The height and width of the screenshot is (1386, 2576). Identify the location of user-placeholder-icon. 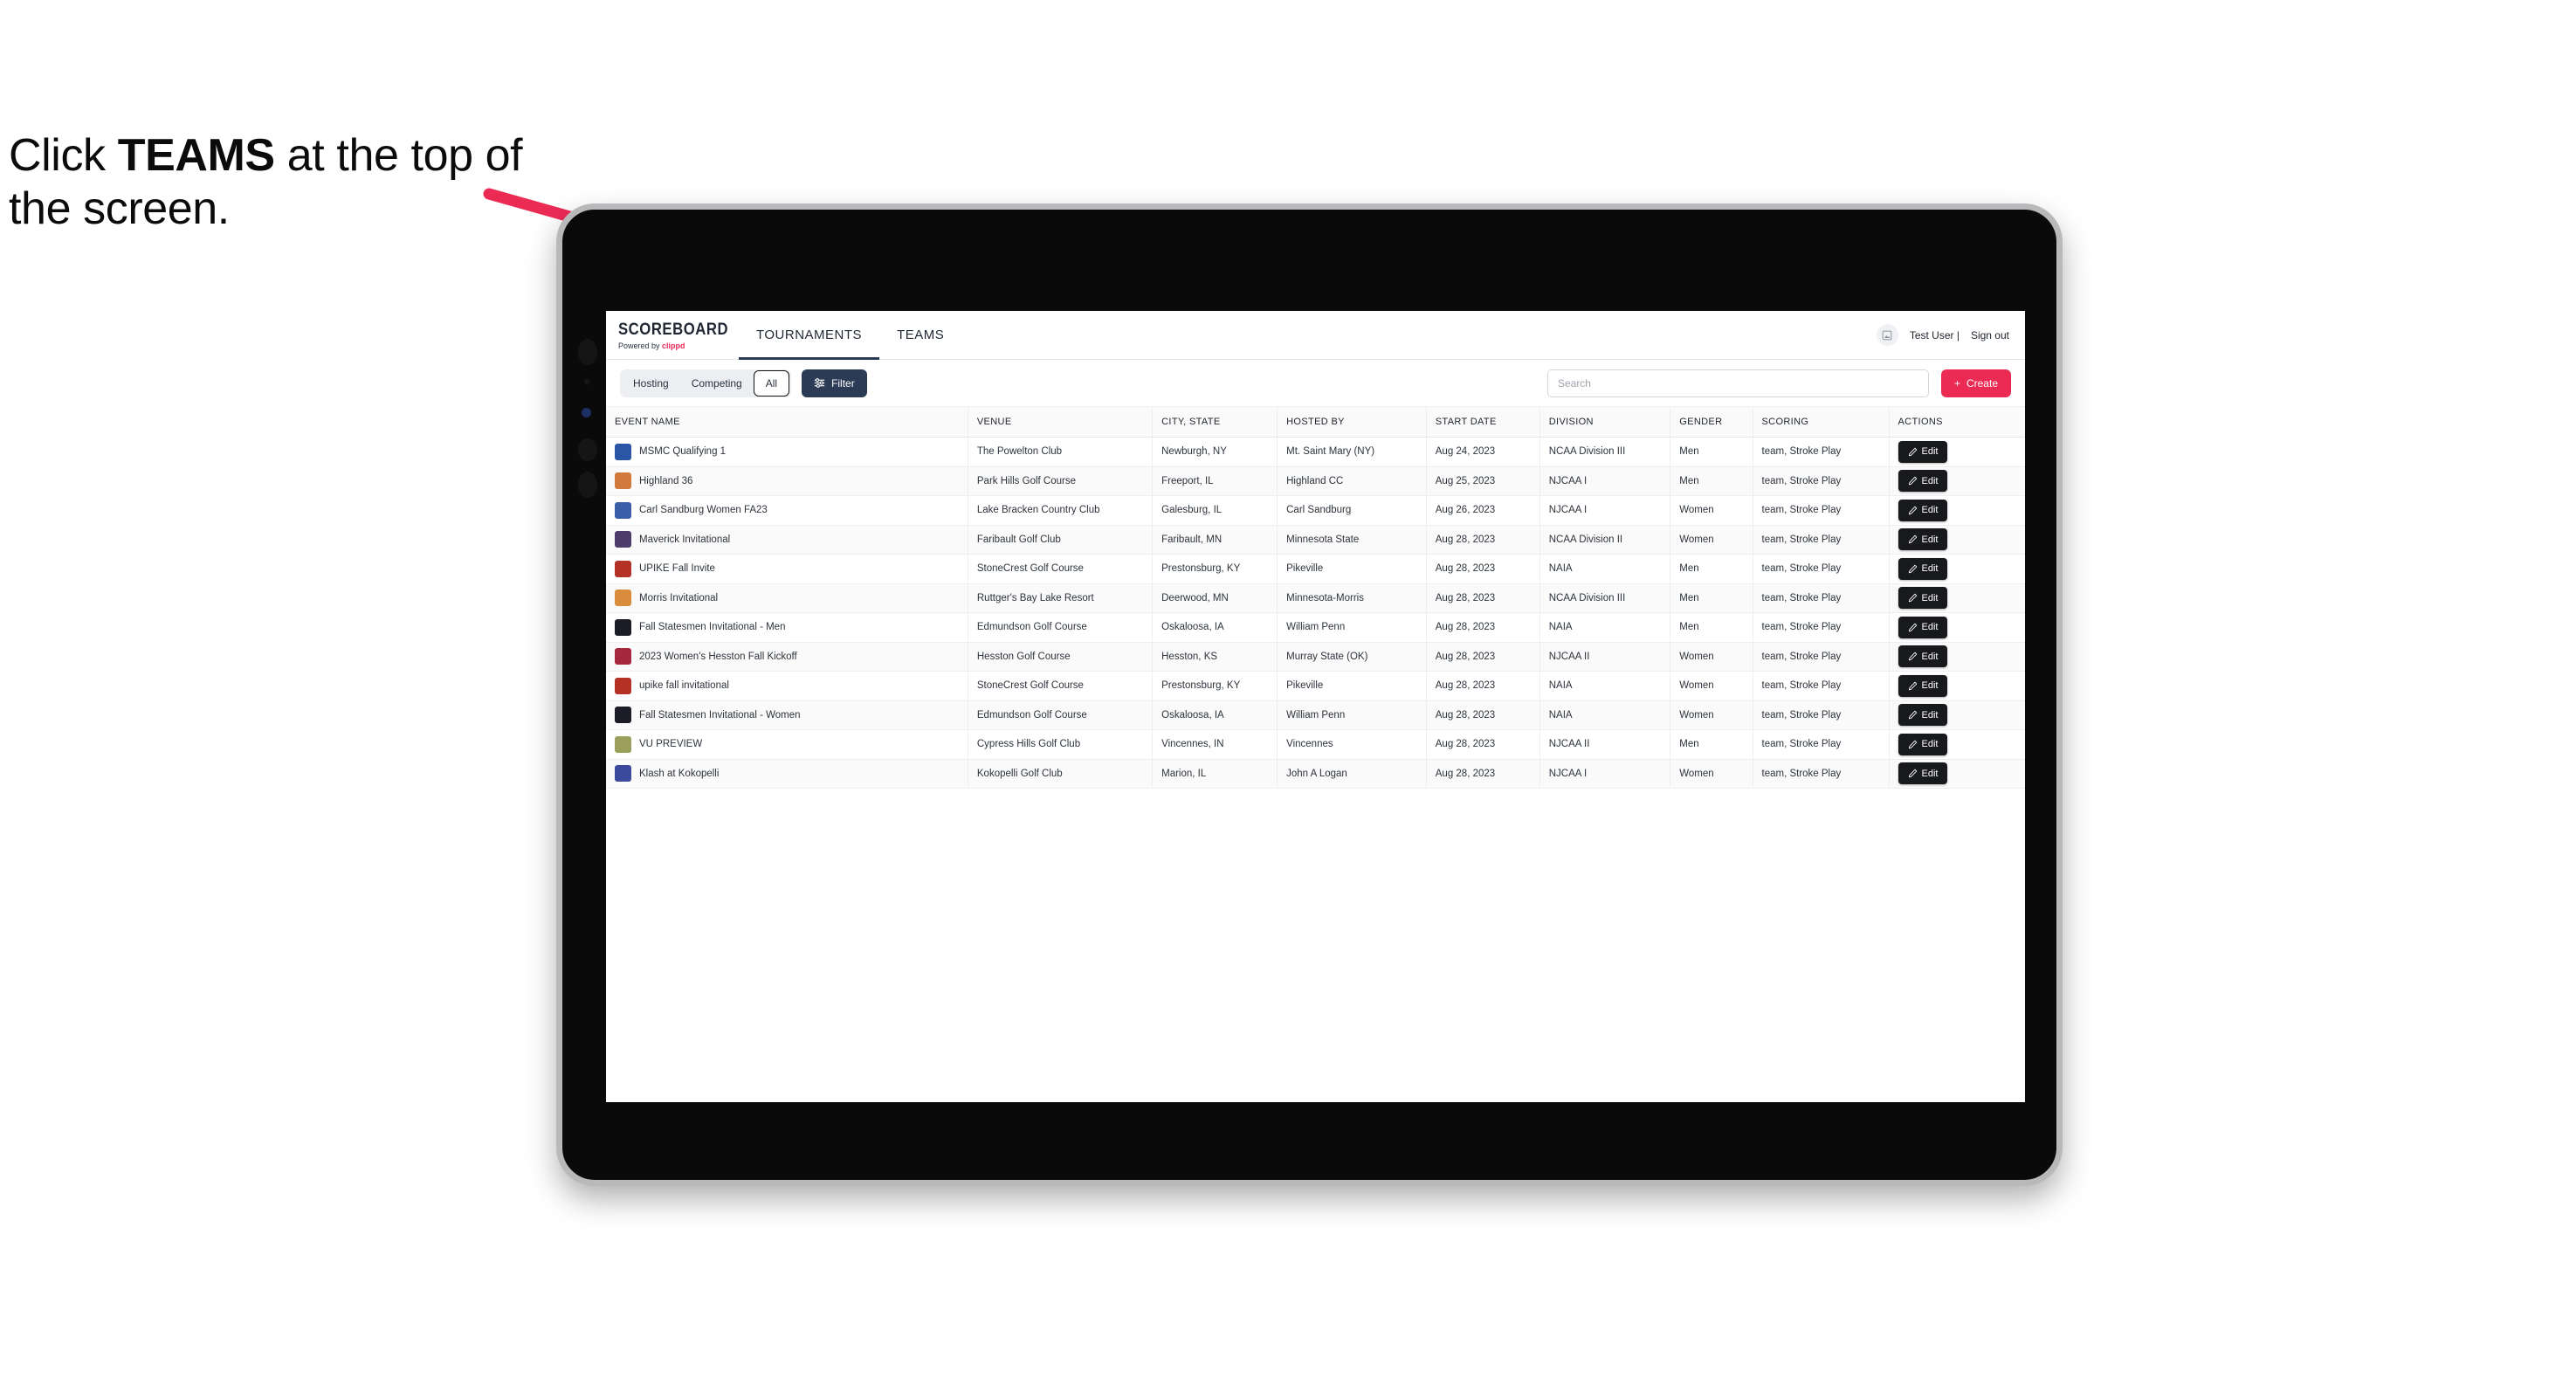
(1887, 335).